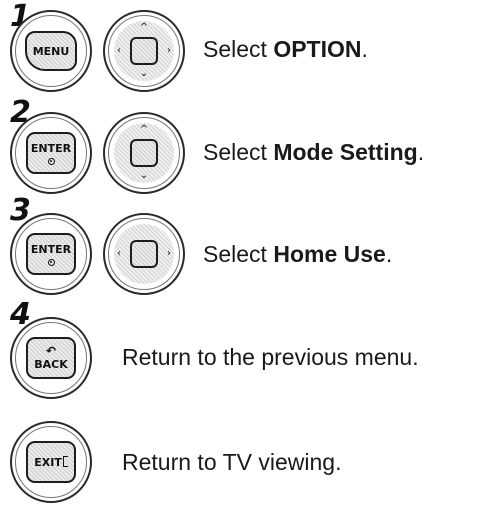 Image resolution: width=487 pixels, height=510 pixels. I want to click on text-bold: OPTION, so click(317, 49).